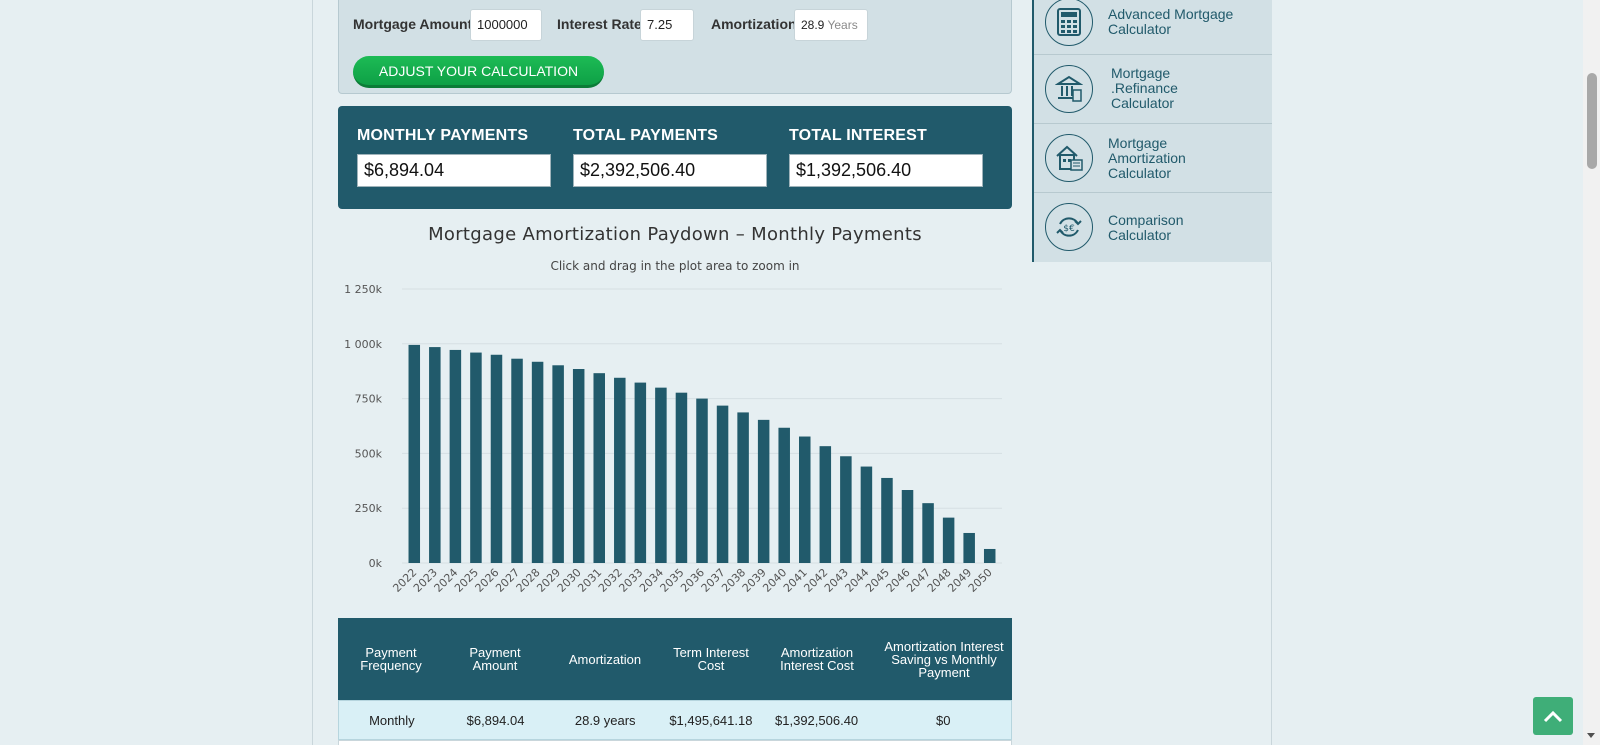  I want to click on header-payment-amount: Payment Amount, so click(495, 659).